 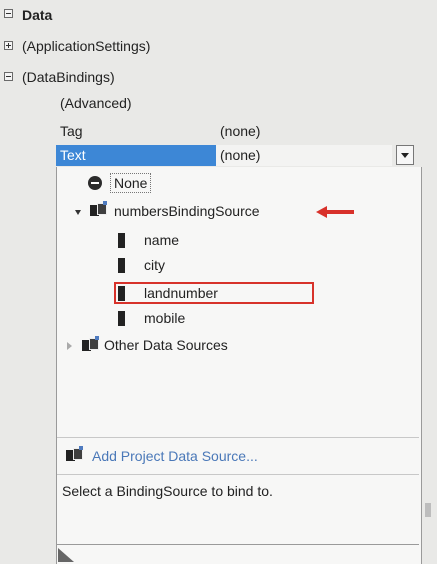 I want to click on property-application-settings: (ApplicationSettings), so click(x=86, y=46).